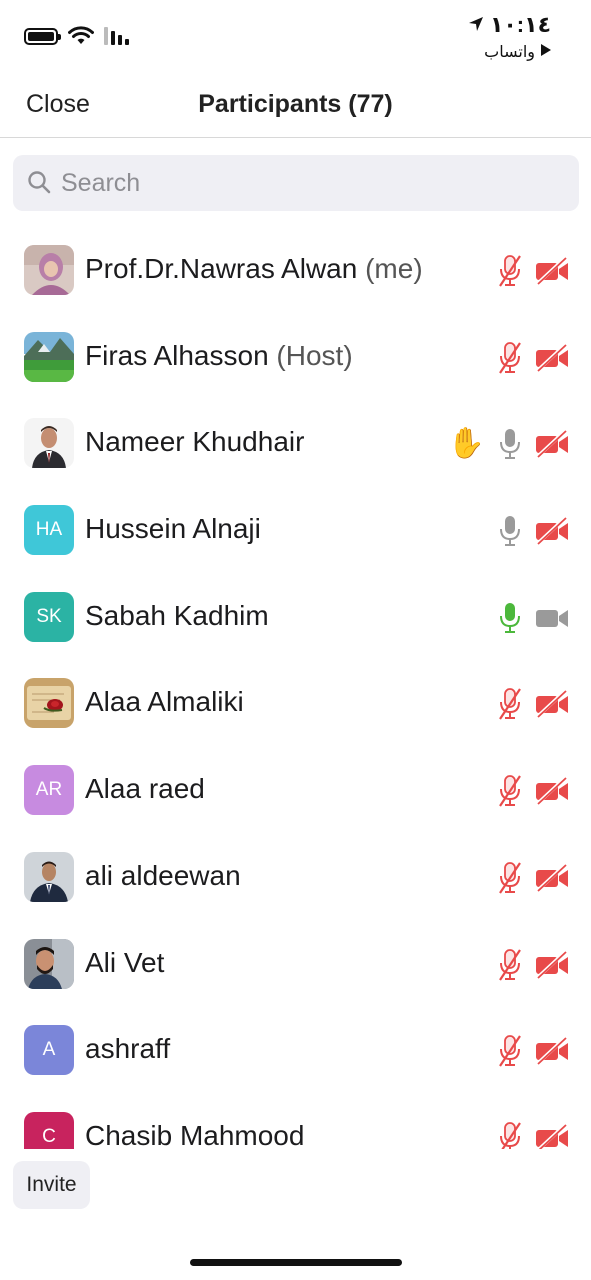 The height and width of the screenshot is (1280, 591). I want to click on participant-name-text: Alaa Almaliki, so click(164, 702).